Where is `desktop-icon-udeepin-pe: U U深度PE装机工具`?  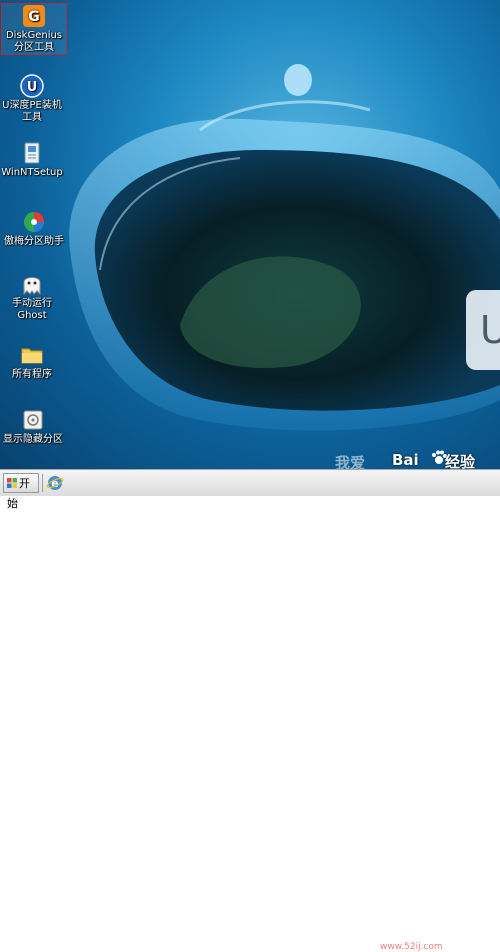 desktop-icon-udeepin-pe: U U深度PE装机工具 is located at coordinates (32, 99).